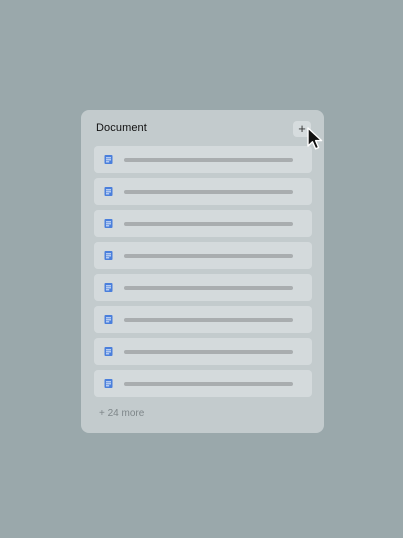  Describe the element at coordinates (121, 413) in the screenshot. I see `more-items-link: + 24 more` at that location.